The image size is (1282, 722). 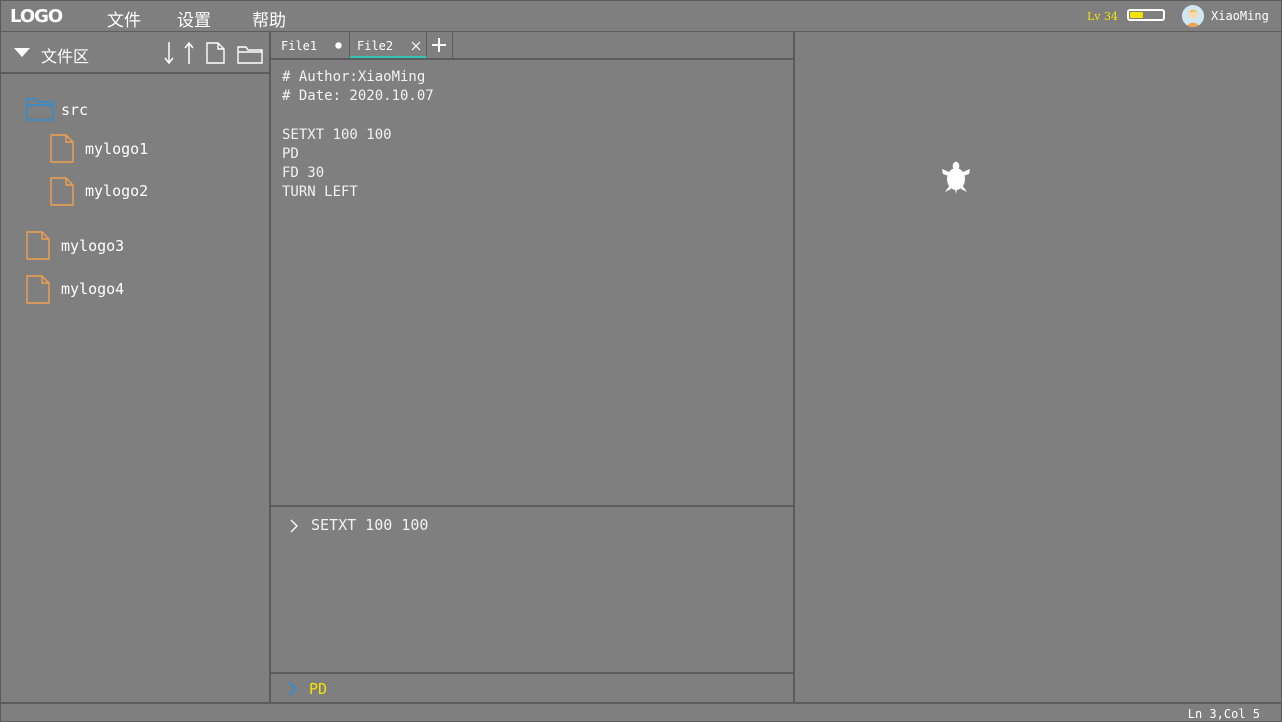 What do you see at coordinates (338, 45) in the screenshot?
I see `unsaved-dot-icon` at bounding box center [338, 45].